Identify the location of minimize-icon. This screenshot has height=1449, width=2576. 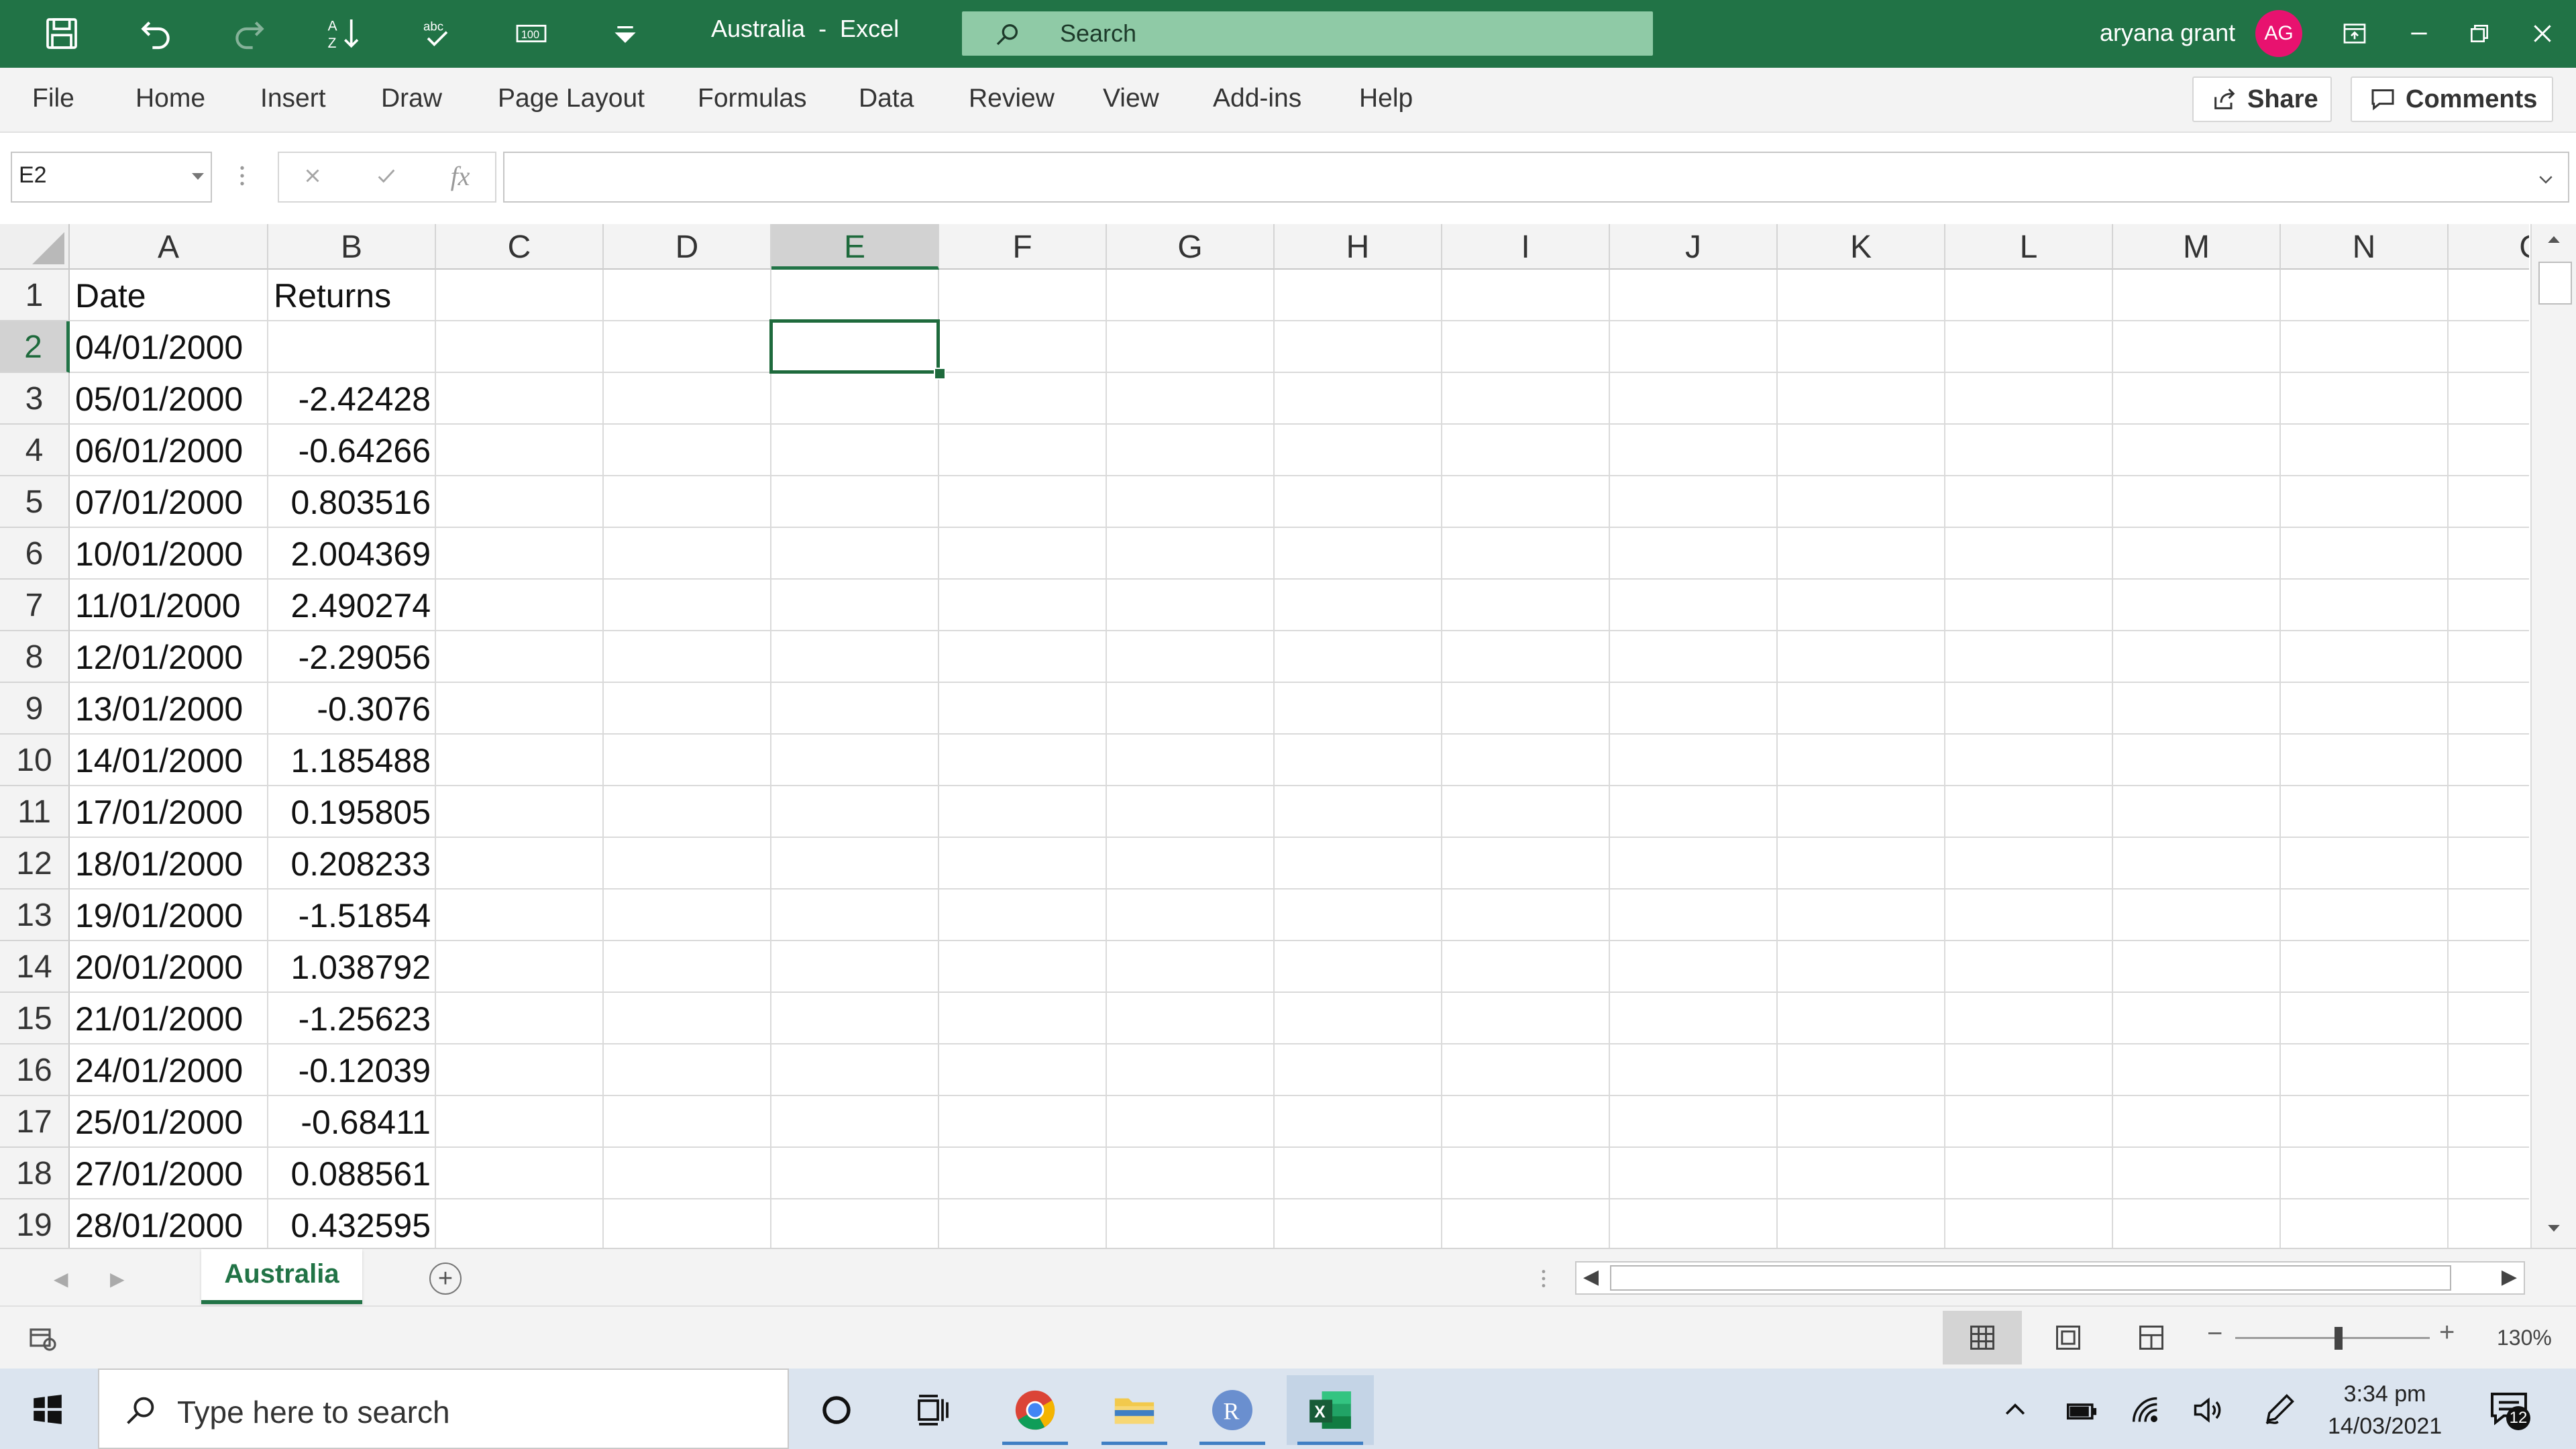
(2419, 33).